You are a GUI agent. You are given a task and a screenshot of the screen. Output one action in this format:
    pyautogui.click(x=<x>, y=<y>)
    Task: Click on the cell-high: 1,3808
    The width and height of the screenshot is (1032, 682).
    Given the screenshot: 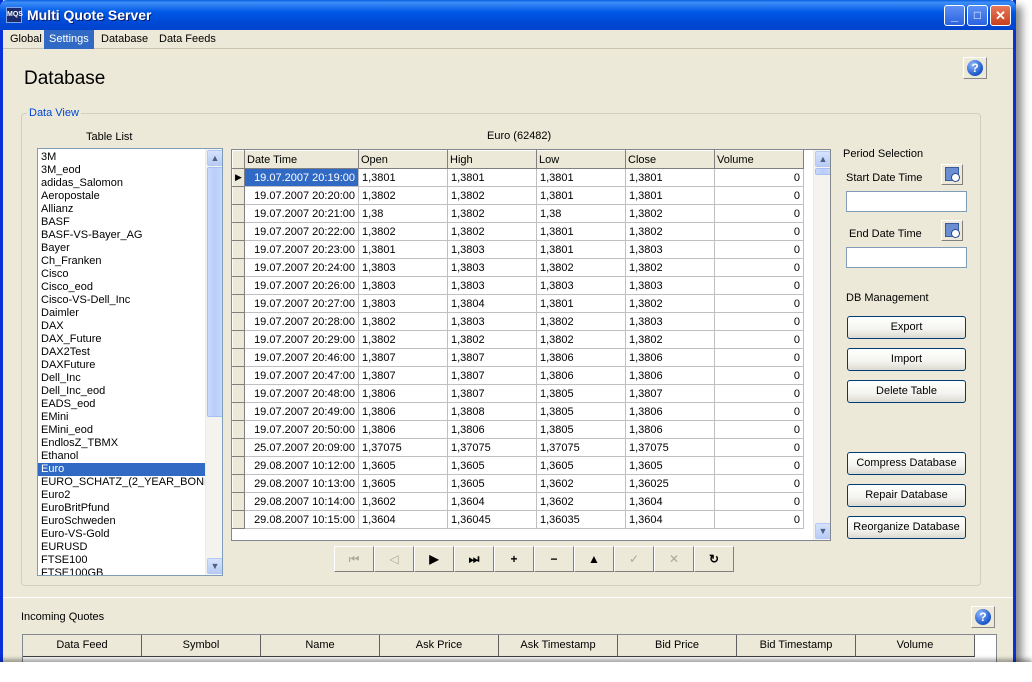 What is the action you would take?
    pyautogui.click(x=492, y=411)
    